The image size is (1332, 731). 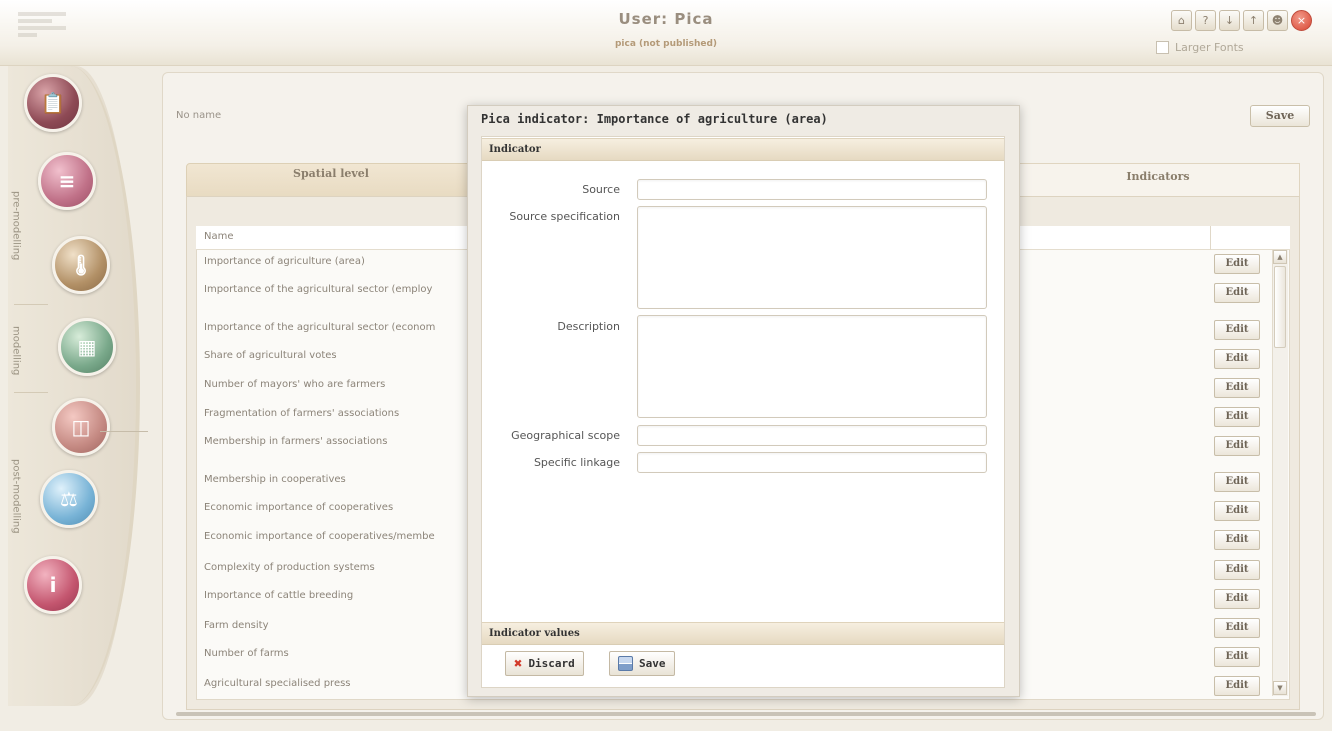 What do you see at coordinates (270, 355) in the screenshot?
I see `table-row: Share of agricultural votes` at bounding box center [270, 355].